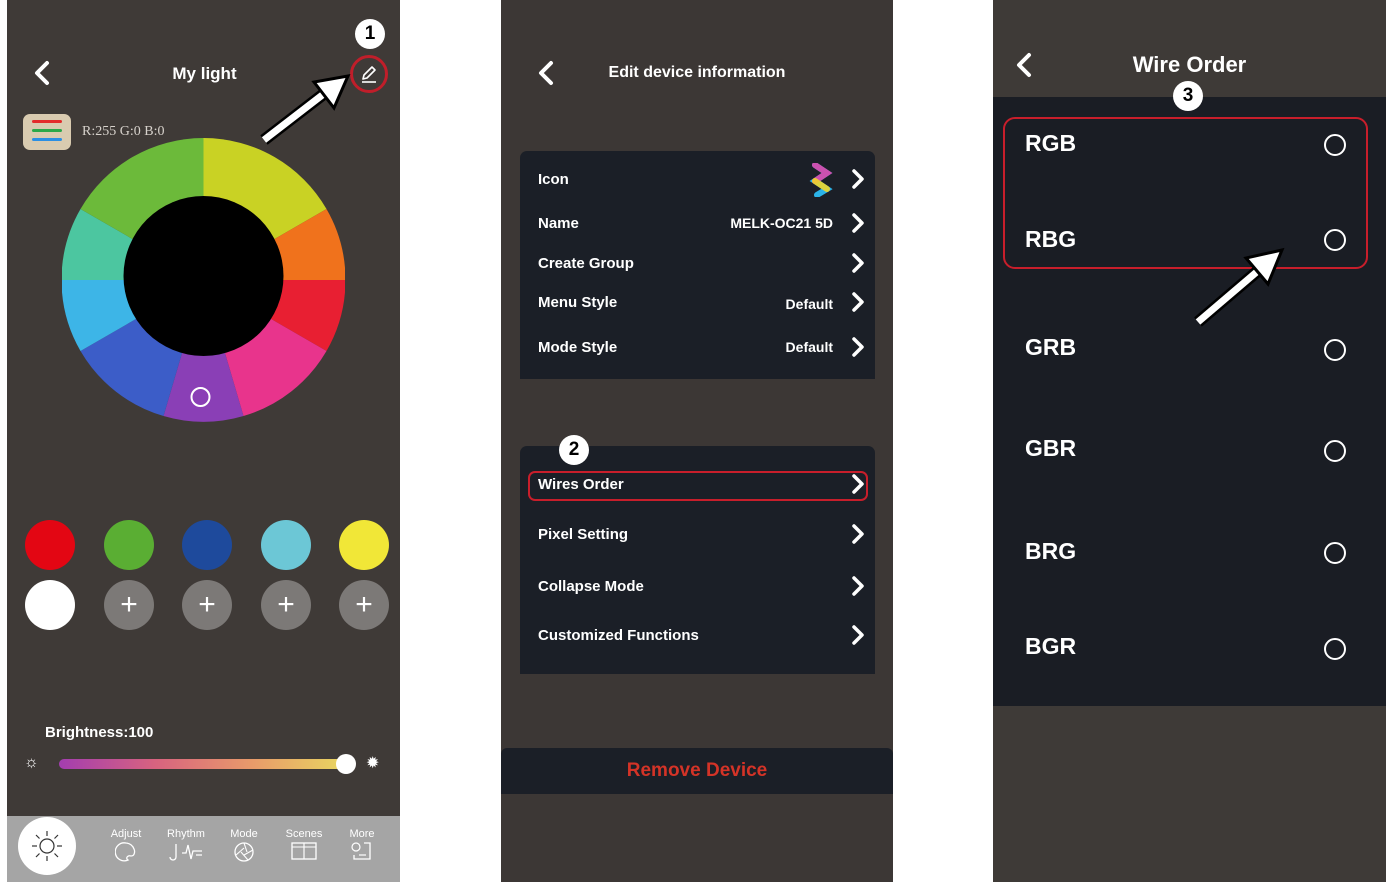 This screenshot has width=1392, height=882. I want to click on option-rbg-radio, so click(1335, 240).